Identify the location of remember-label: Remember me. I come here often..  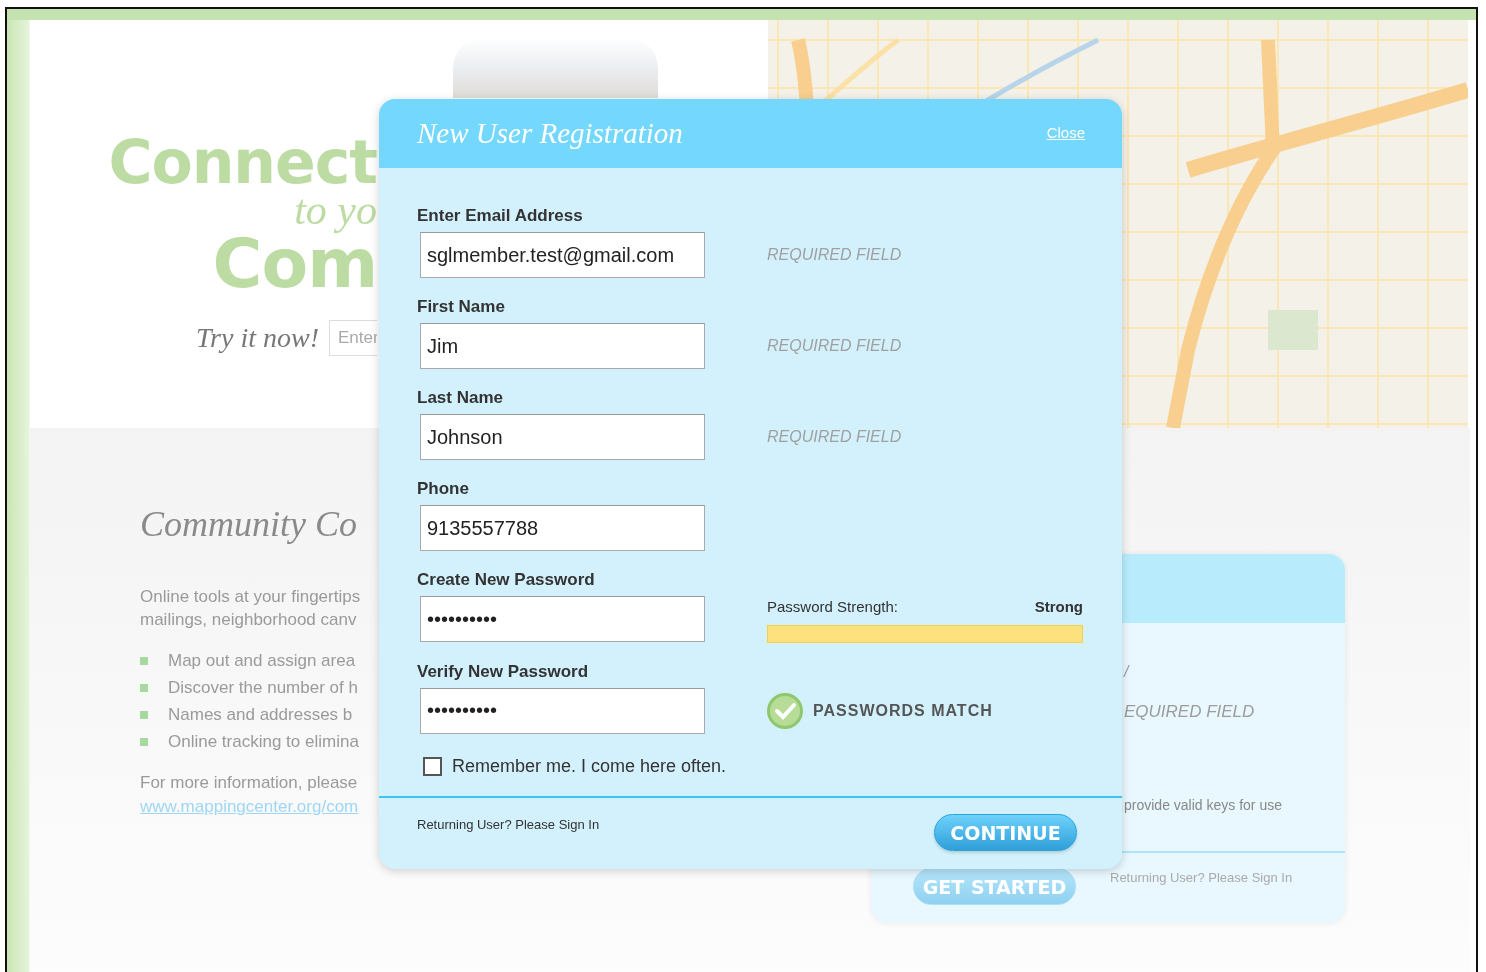
(589, 766).